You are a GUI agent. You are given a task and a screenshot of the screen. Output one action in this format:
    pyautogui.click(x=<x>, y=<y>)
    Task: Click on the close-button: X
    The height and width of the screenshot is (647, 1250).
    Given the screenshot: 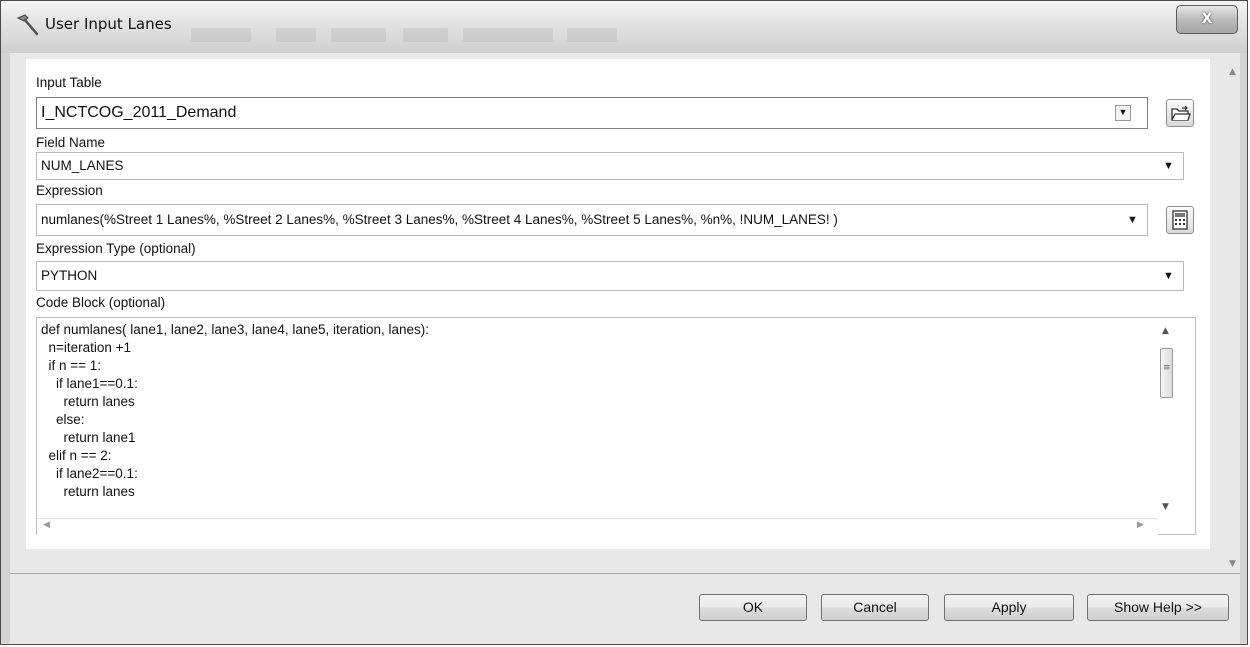 What is the action you would take?
    pyautogui.click(x=1207, y=19)
    